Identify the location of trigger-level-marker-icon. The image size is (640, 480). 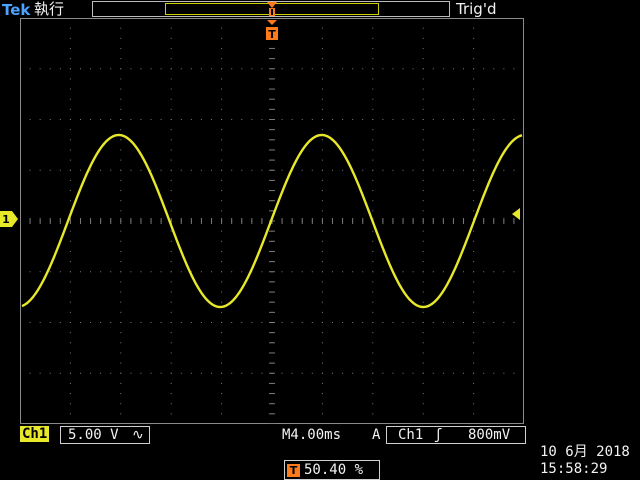
(516, 213).